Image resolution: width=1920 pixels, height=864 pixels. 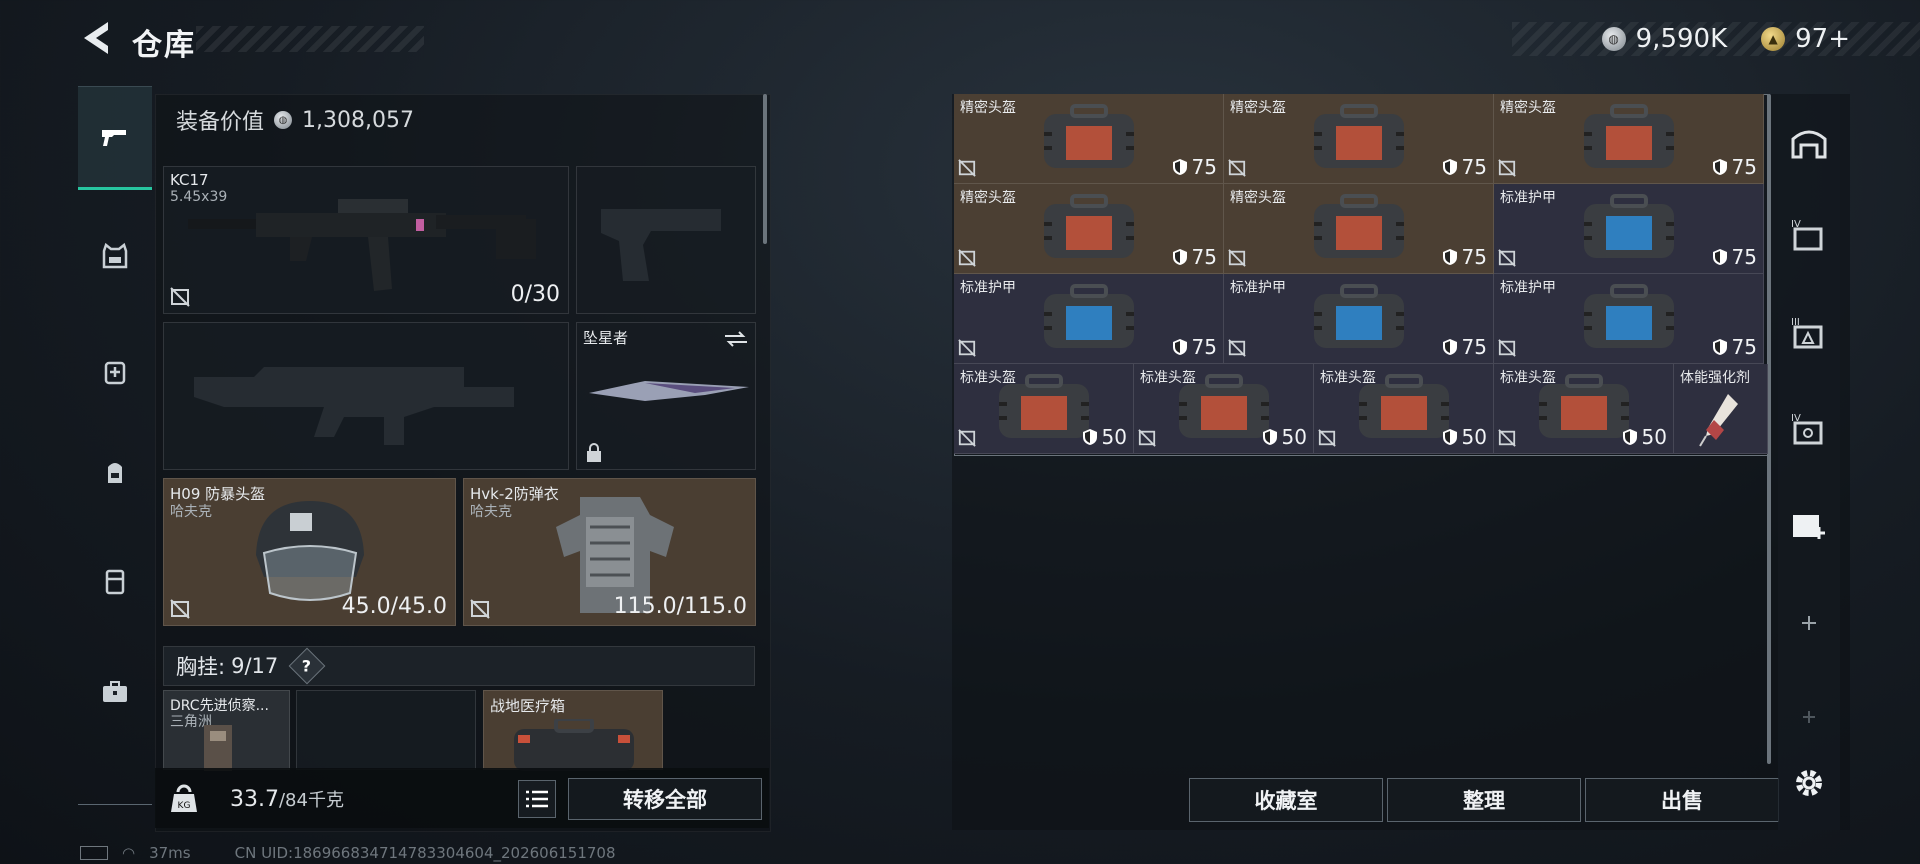 I want to click on add-case-icon, so click(x=1809, y=527).